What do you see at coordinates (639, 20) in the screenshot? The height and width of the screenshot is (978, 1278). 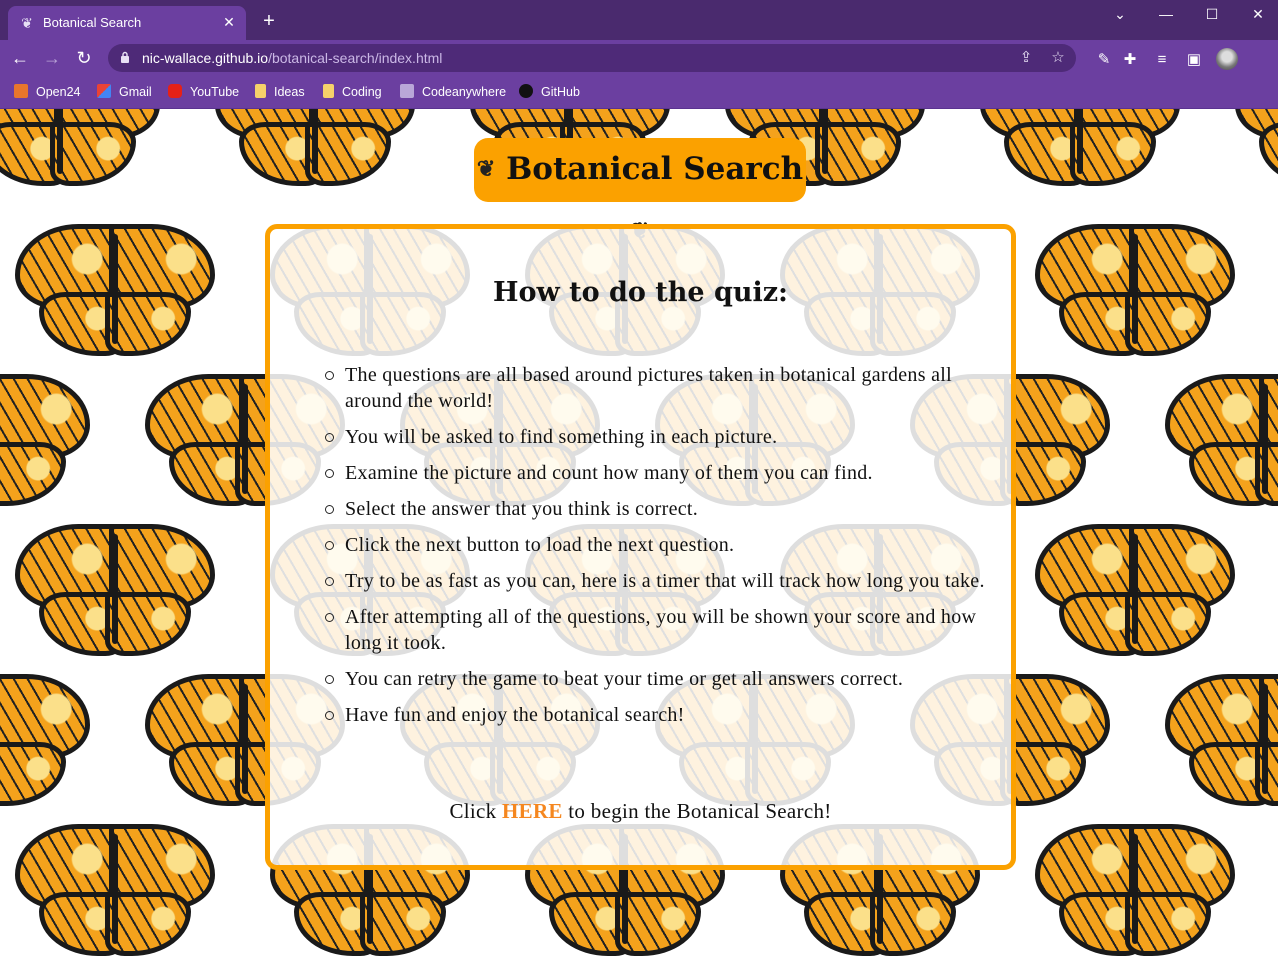 I see `tab-strip: ❦ Botanical Search ✕ + ⌄ — ☐ ✕` at bounding box center [639, 20].